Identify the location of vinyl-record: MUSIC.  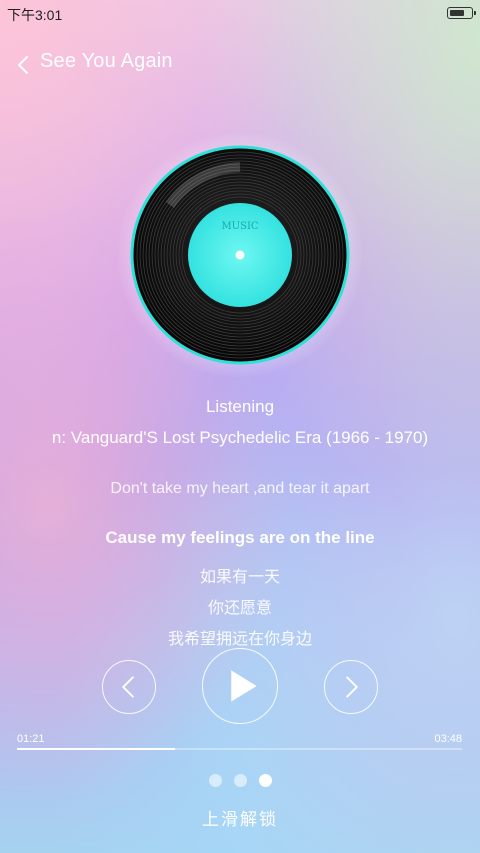
(240, 255).